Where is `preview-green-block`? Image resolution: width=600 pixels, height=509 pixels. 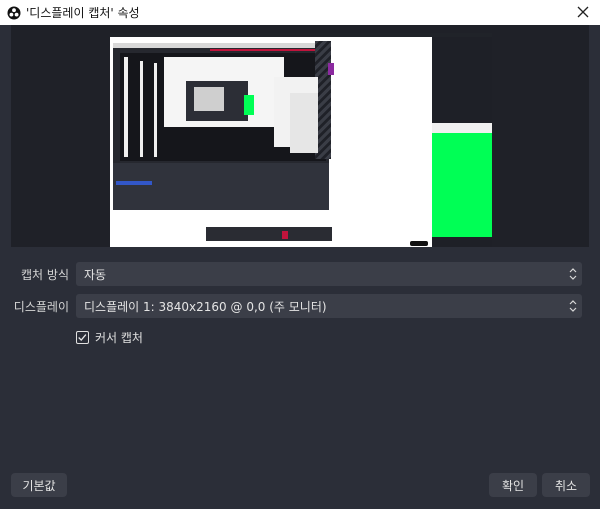
preview-green-block is located at coordinates (249, 105).